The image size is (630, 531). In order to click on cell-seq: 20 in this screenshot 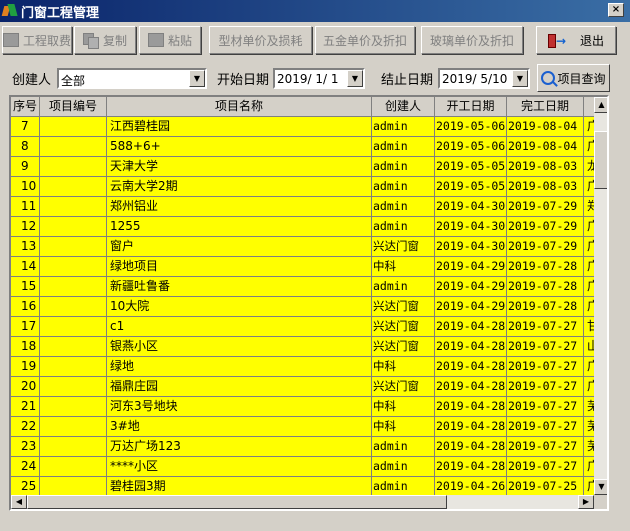, I will do `click(25, 387)`.